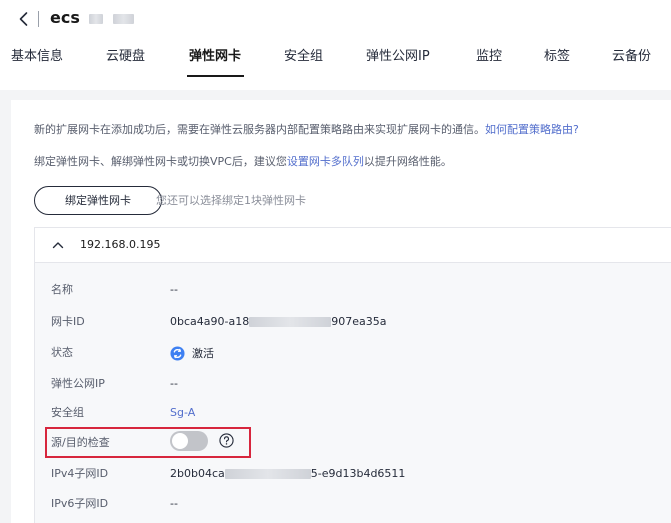  What do you see at coordinates (80, 503) in the screenshot?
I see `ipv6-subnet-label: IPv6子网ID` at bounding box center [80, 503].